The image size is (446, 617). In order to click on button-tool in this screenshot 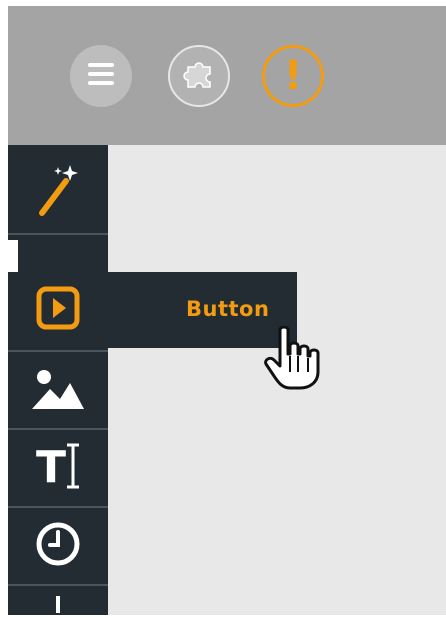, I will do `click(58, 310)`.